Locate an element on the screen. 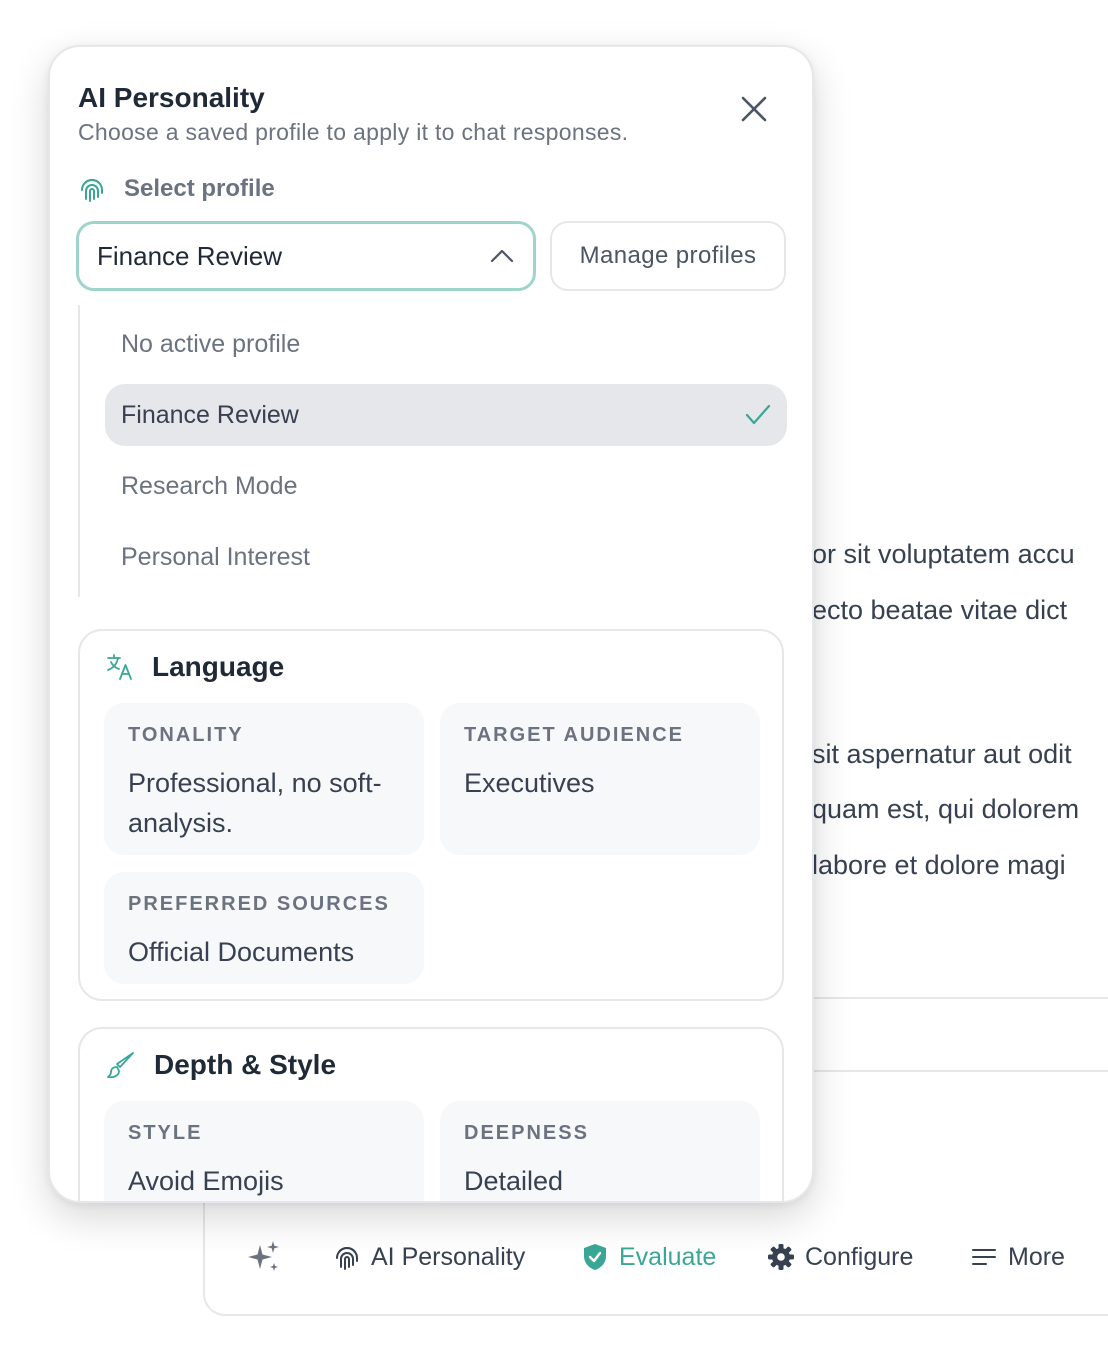  shield-check-icon is located at coordinates (595, 1257).